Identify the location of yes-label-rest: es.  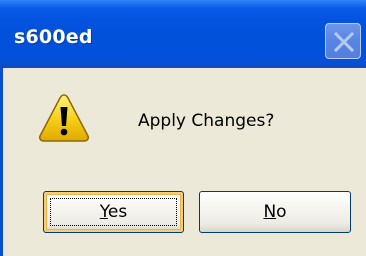
(117, 212).